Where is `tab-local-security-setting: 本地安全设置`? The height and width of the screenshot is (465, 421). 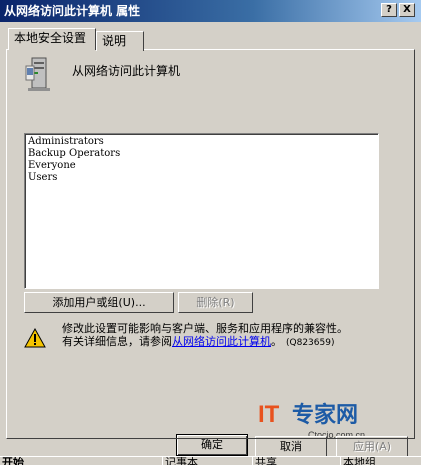 tab-local-security-setting: 本地安全设置 is located at coordinates (52, 39).